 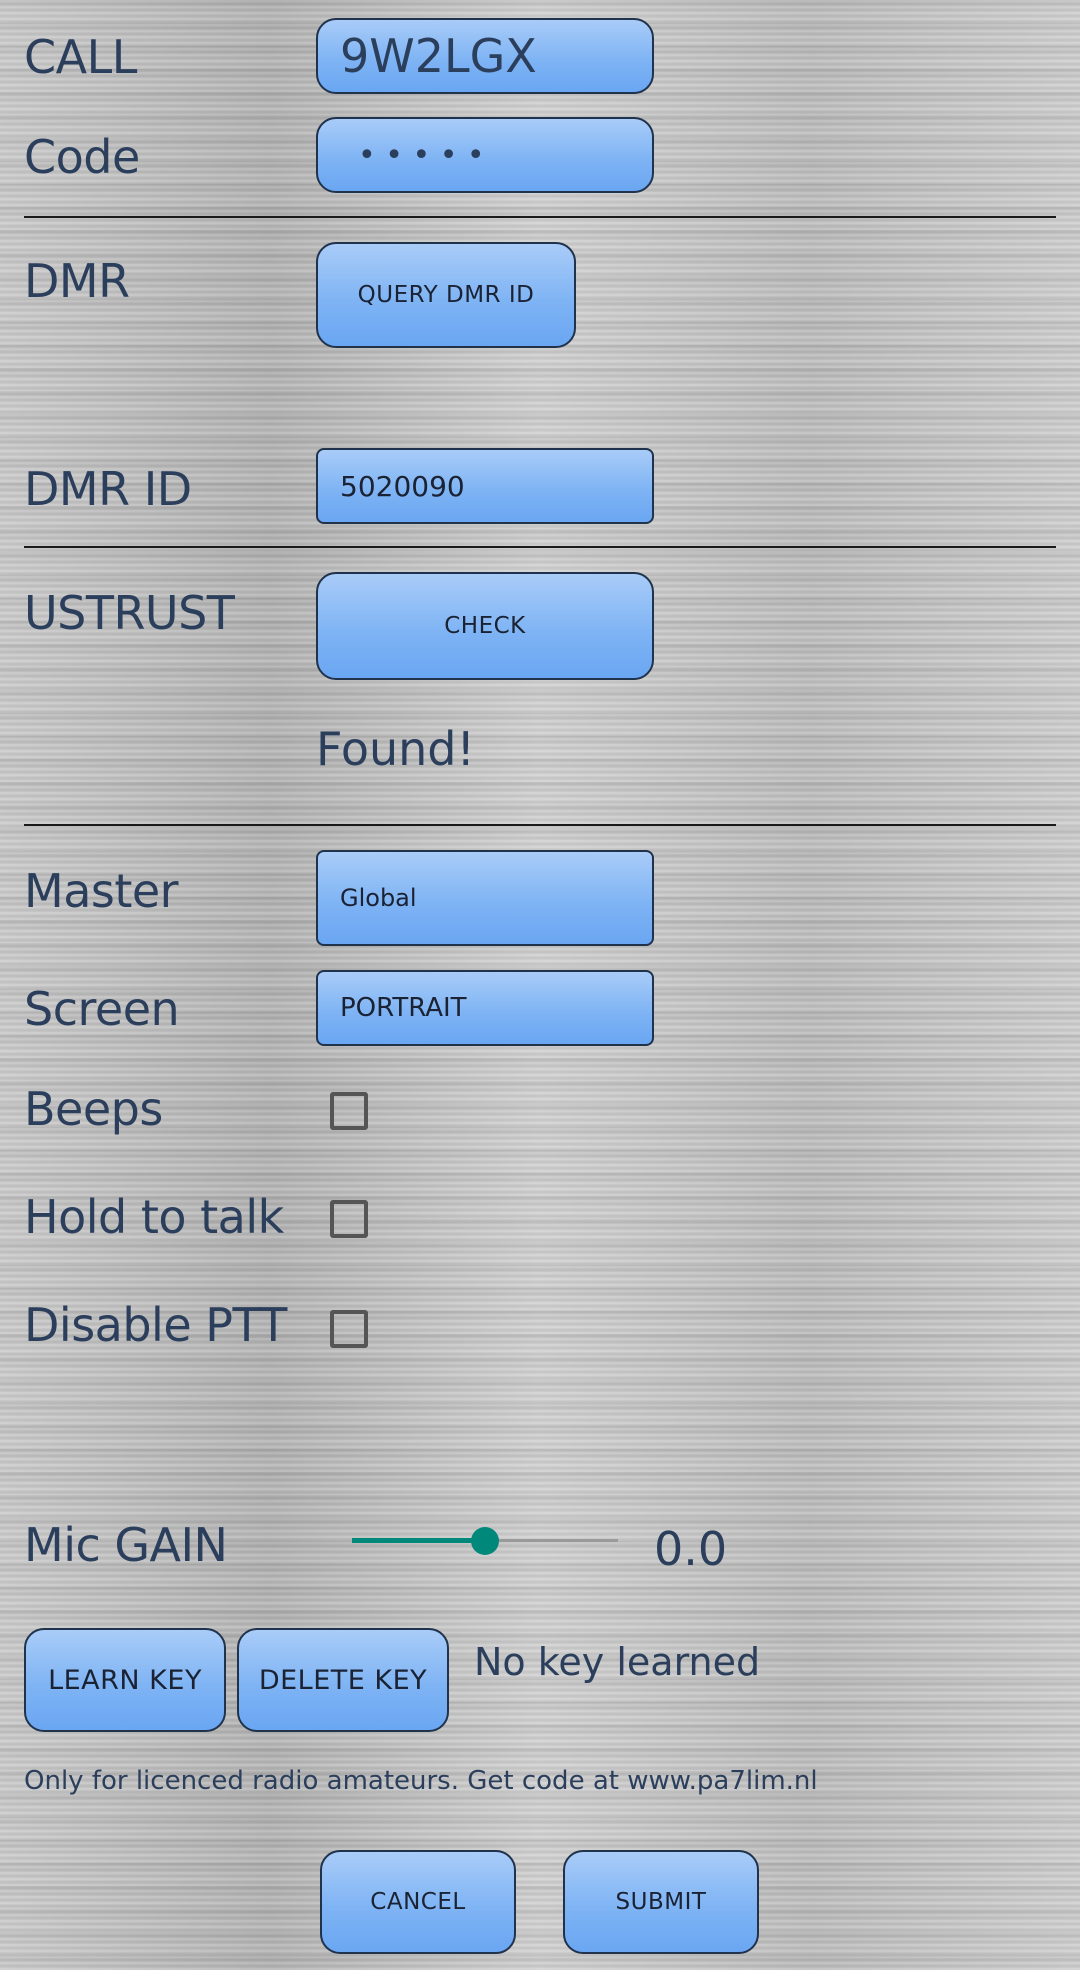 What do you see at coordinates (155, 1325) in the screenshot?
I see `disable-ptt-label: Disable PTT` at bounding box center [155, 1325].